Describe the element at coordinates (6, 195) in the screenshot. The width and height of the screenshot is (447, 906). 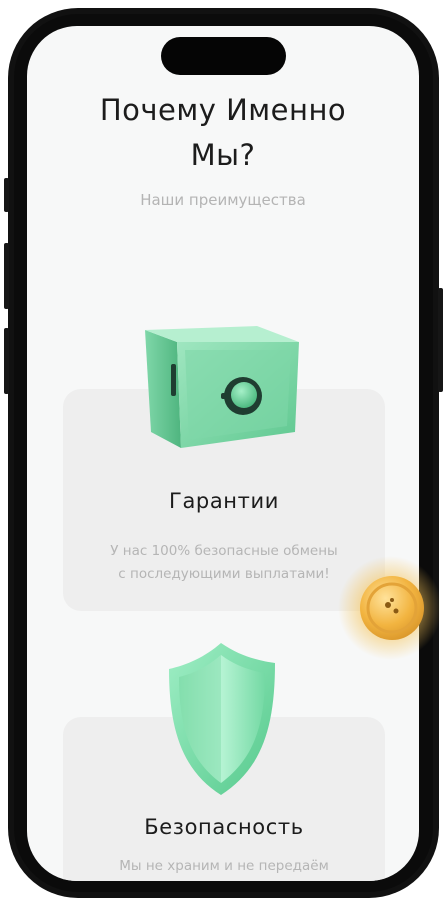
I see `side-button-mute` at that location.